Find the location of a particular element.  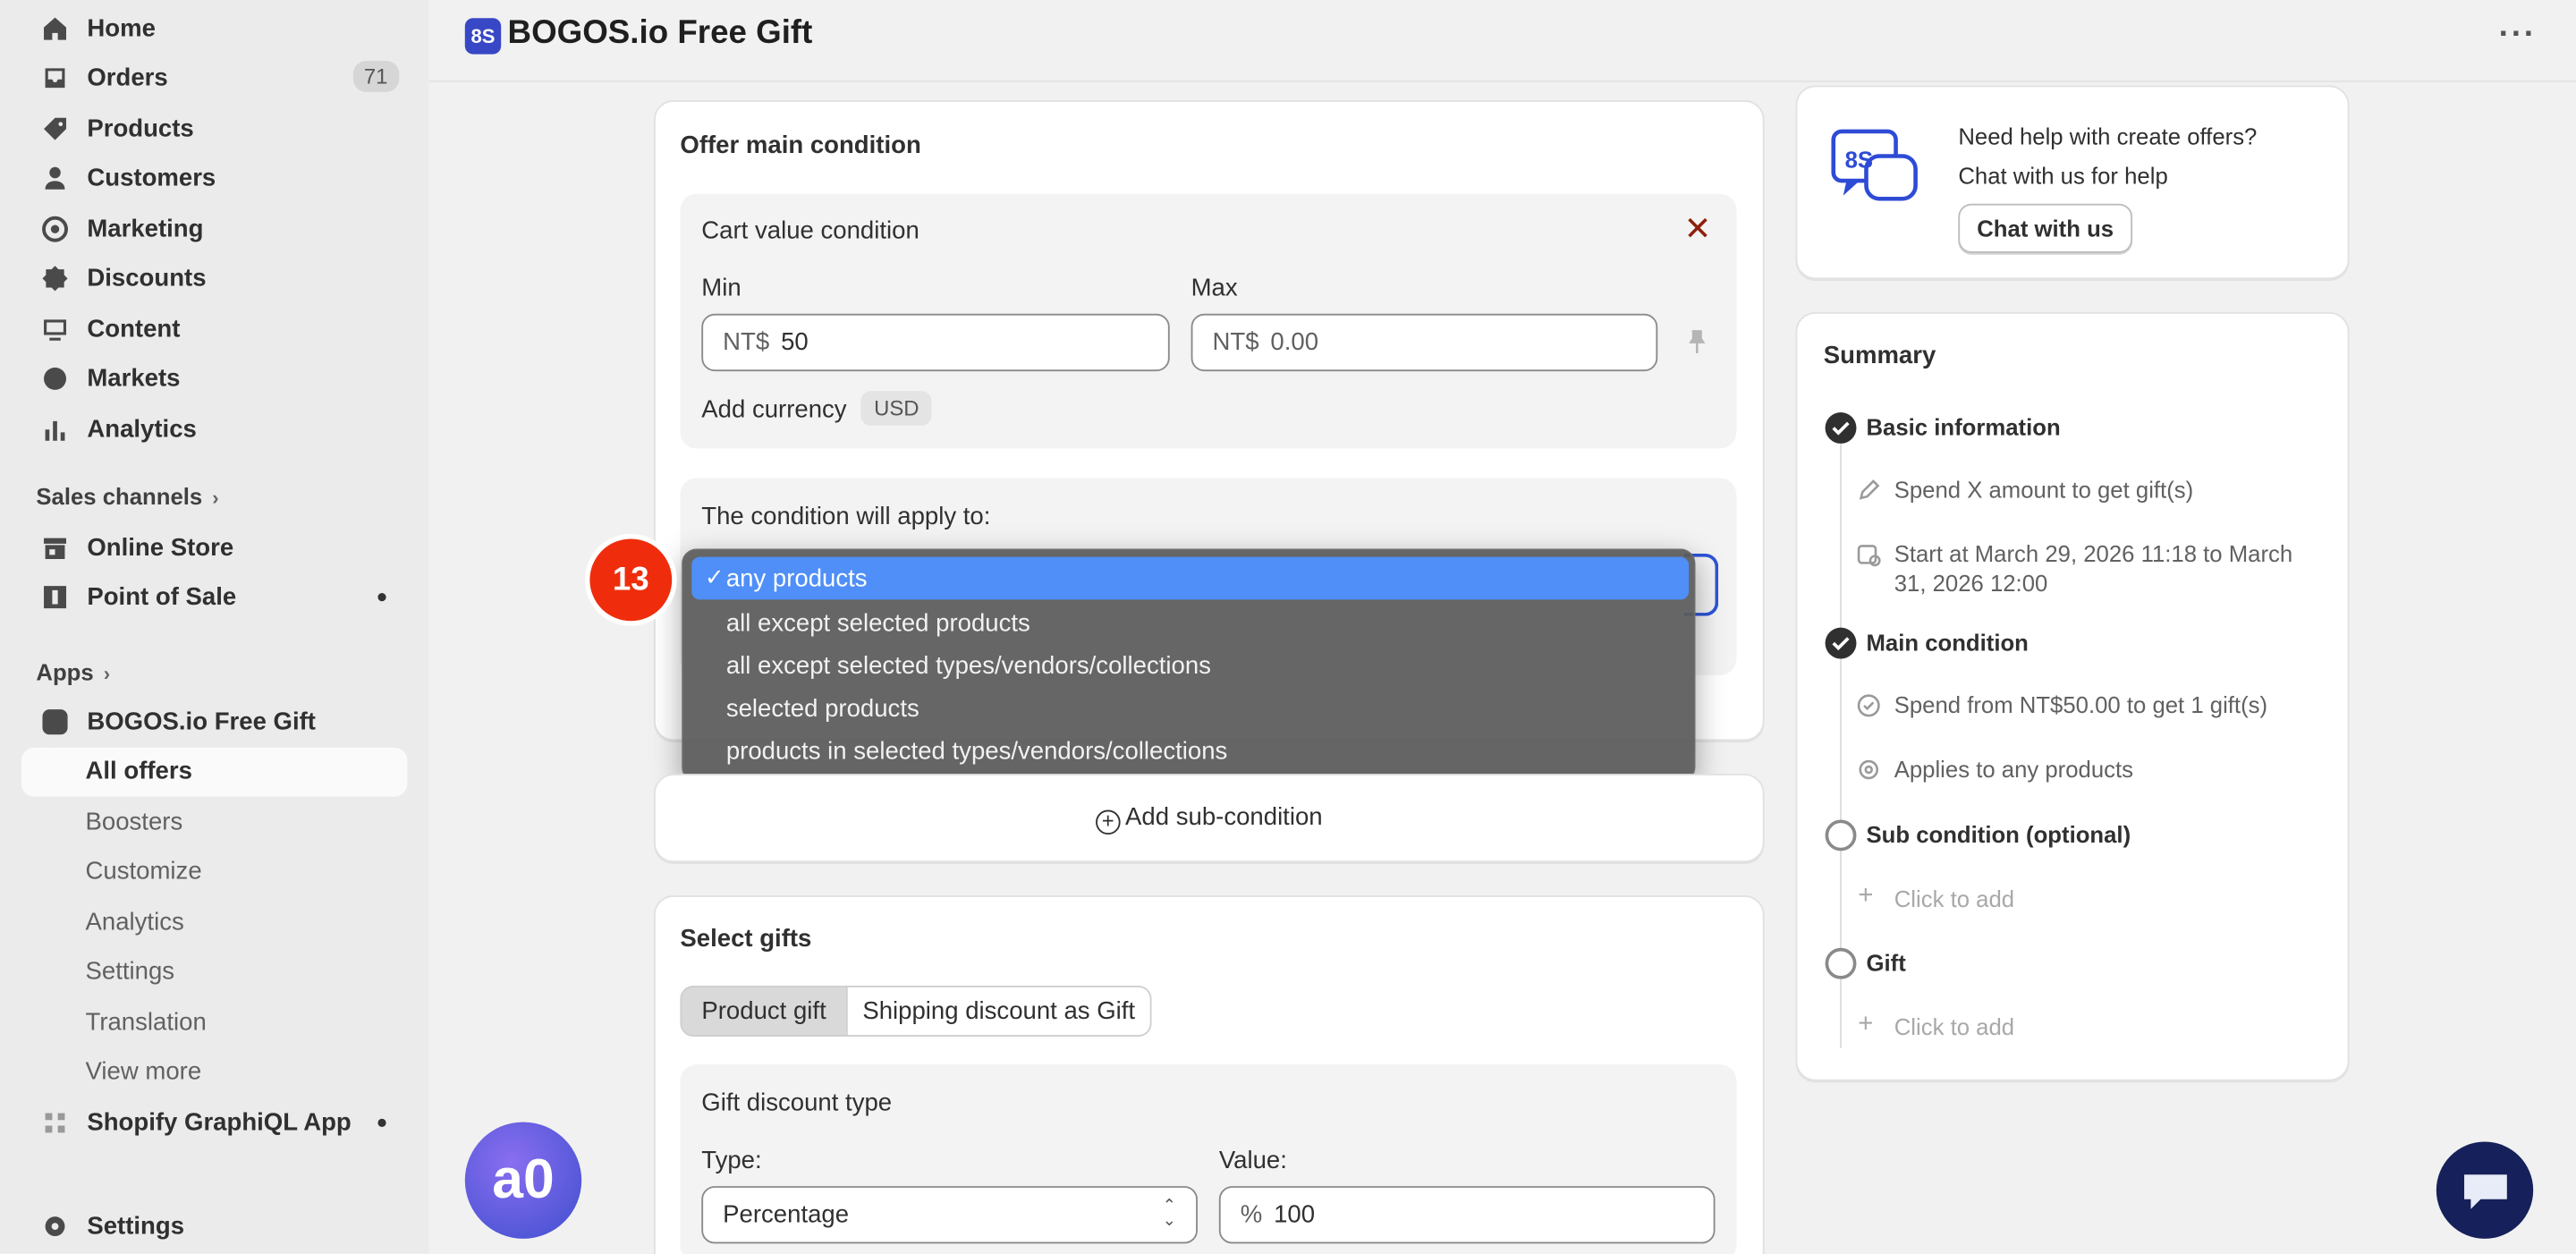

summary-gift-click-to-add: Click to add is located at coordinates (1954, 1026).